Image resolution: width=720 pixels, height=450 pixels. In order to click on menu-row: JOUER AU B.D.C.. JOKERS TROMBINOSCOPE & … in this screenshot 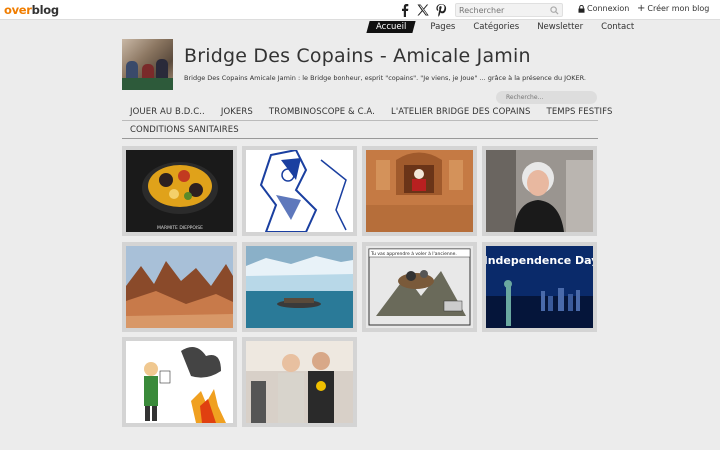, I will do `click(367, 112)`.